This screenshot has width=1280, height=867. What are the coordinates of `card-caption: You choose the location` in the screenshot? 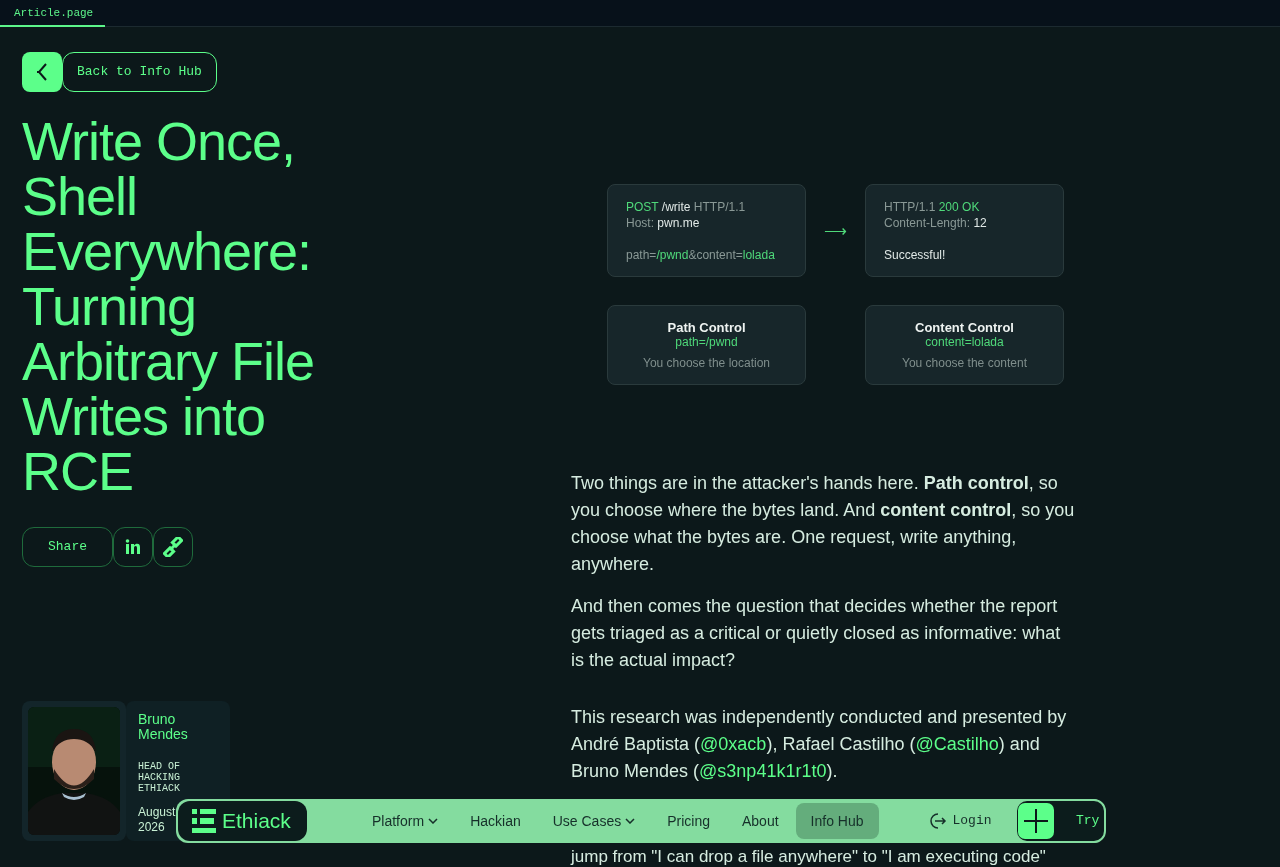 It's located at (706, 363).